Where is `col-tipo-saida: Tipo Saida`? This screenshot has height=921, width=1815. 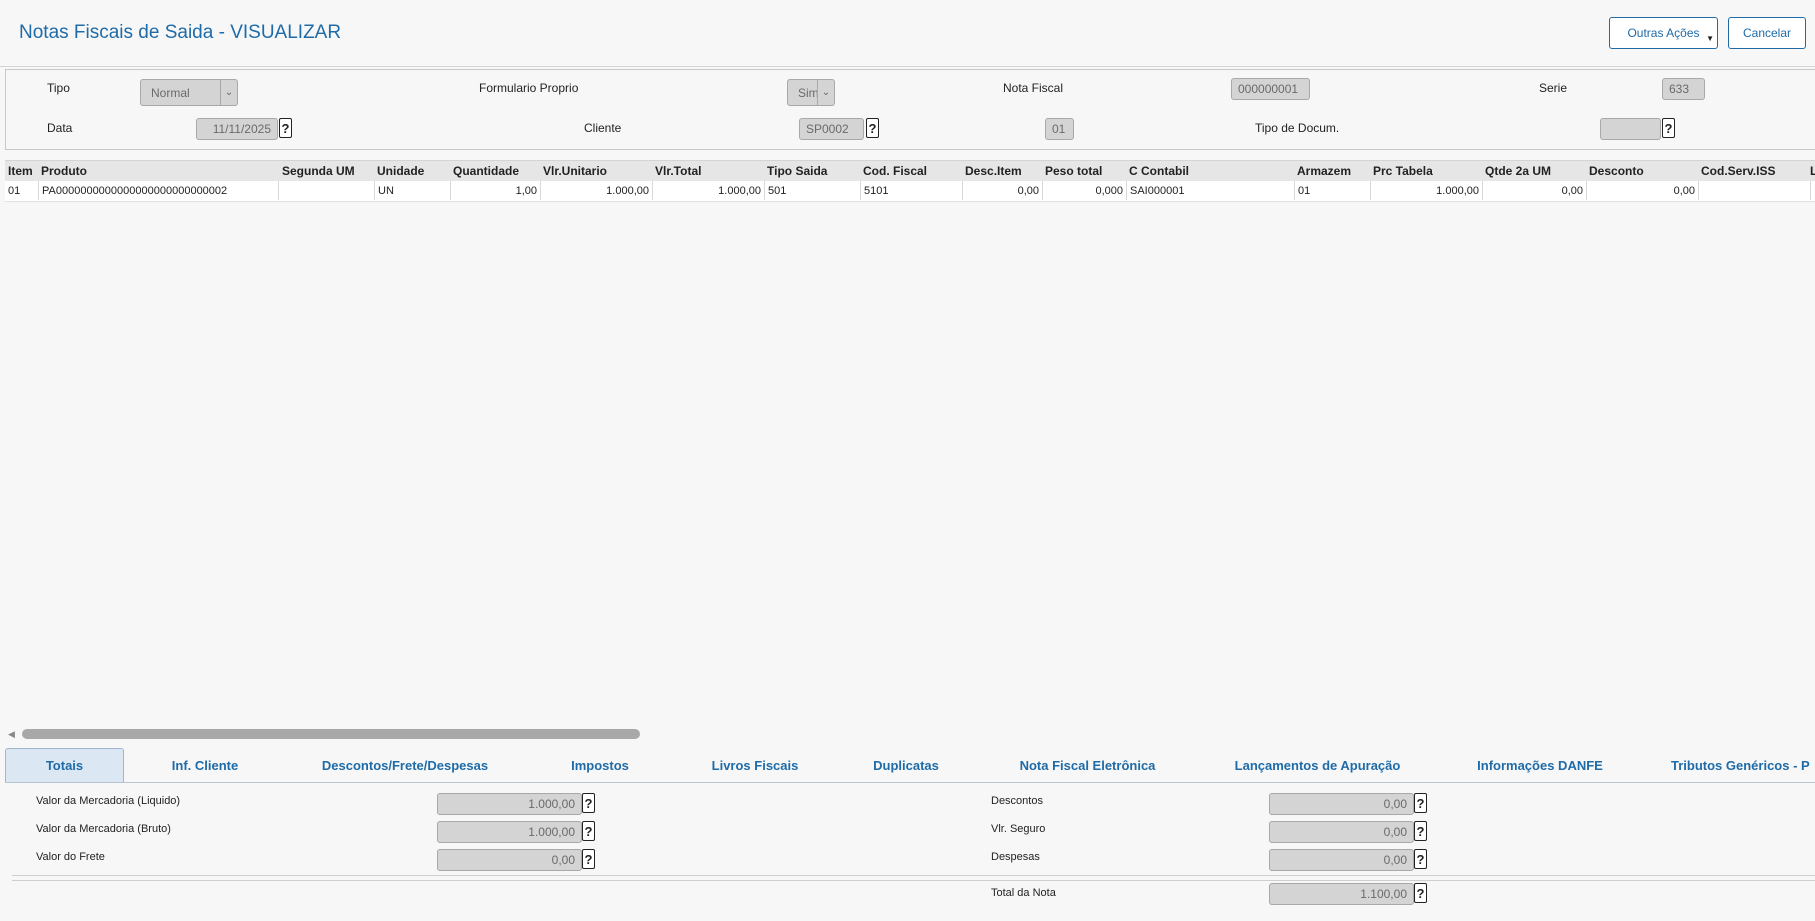
col-tipo-saida: Tipo Saida is located at coordinates (812, 171).